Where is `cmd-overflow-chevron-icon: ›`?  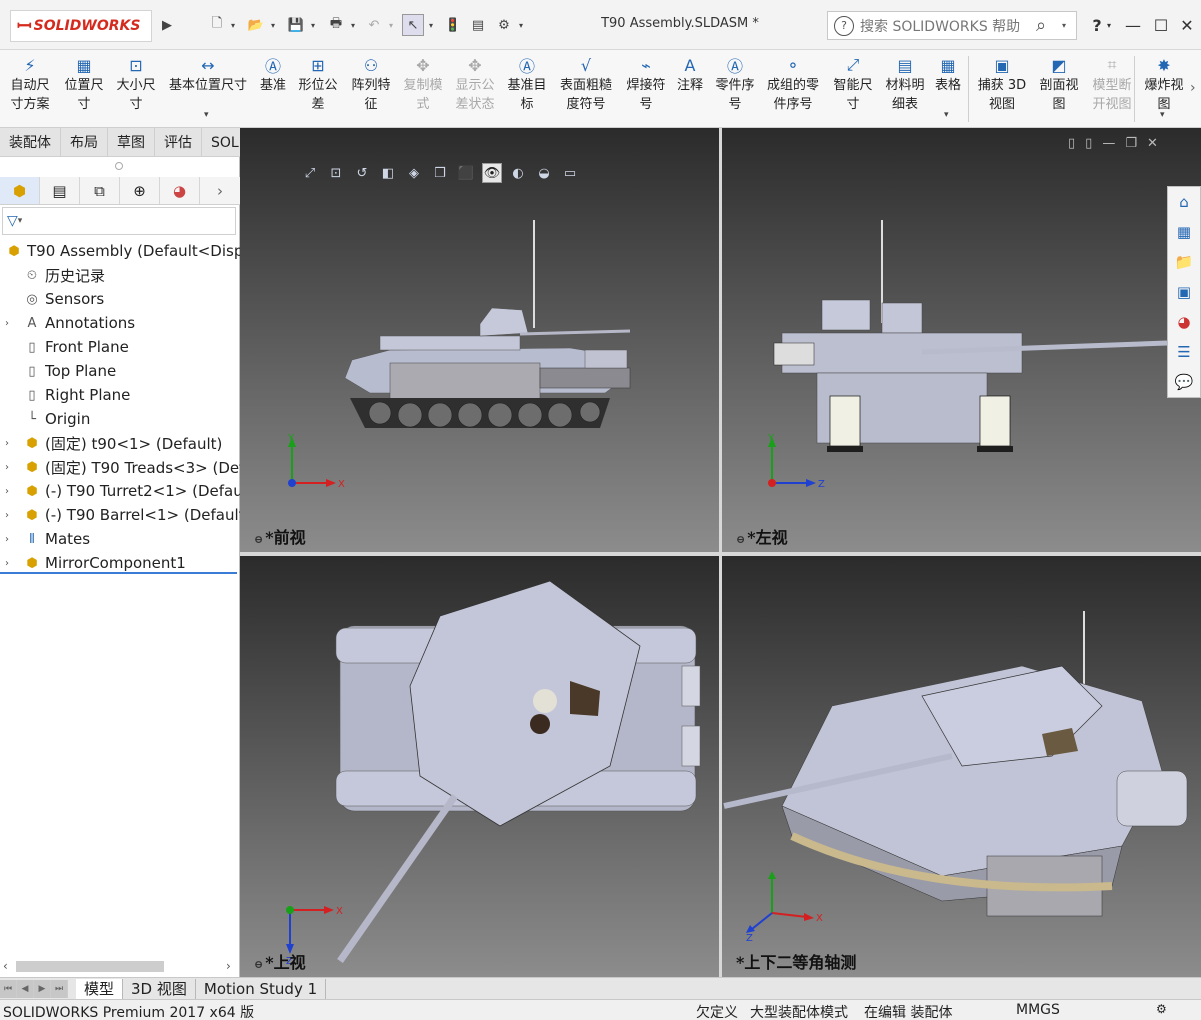
cmd-overflow-chevron-icon: › is located at coordinates (1193, 88).